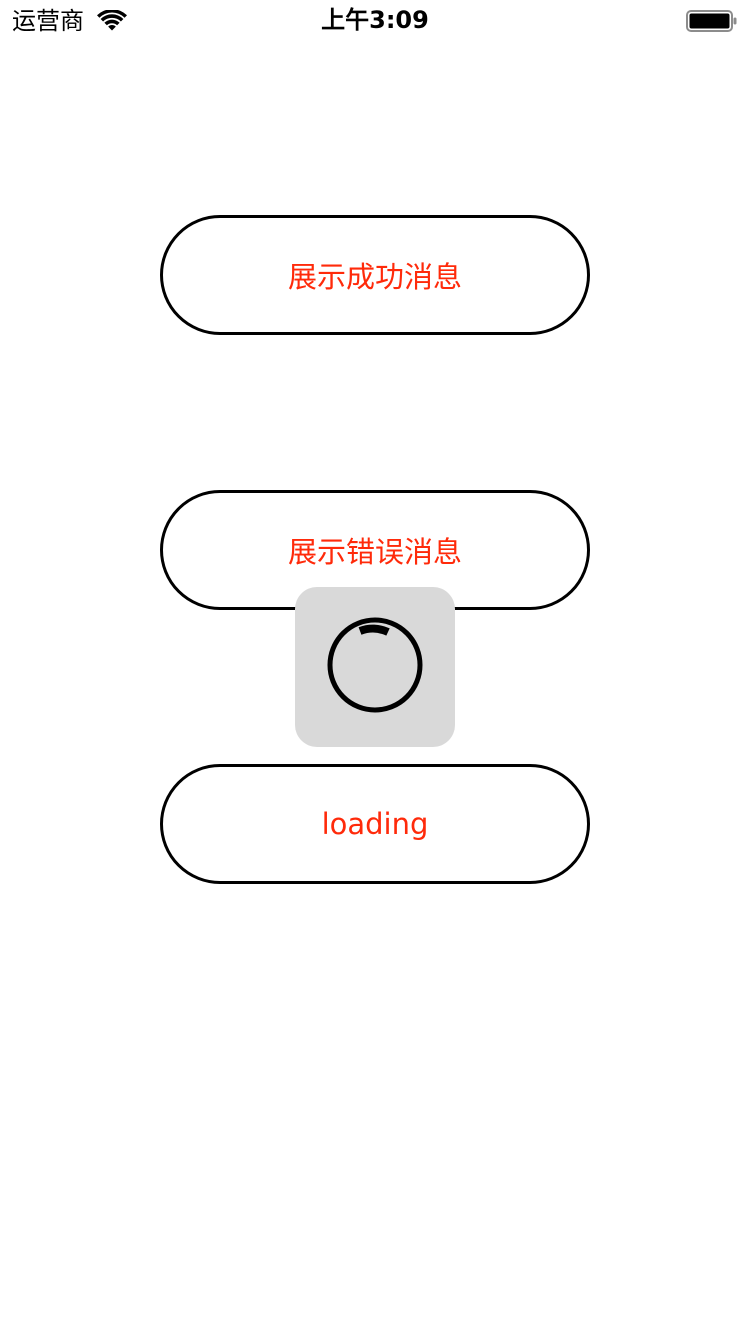 This screenshot has height=1334, width=750. I want to click on loading-label: loading, so click(375, 824).